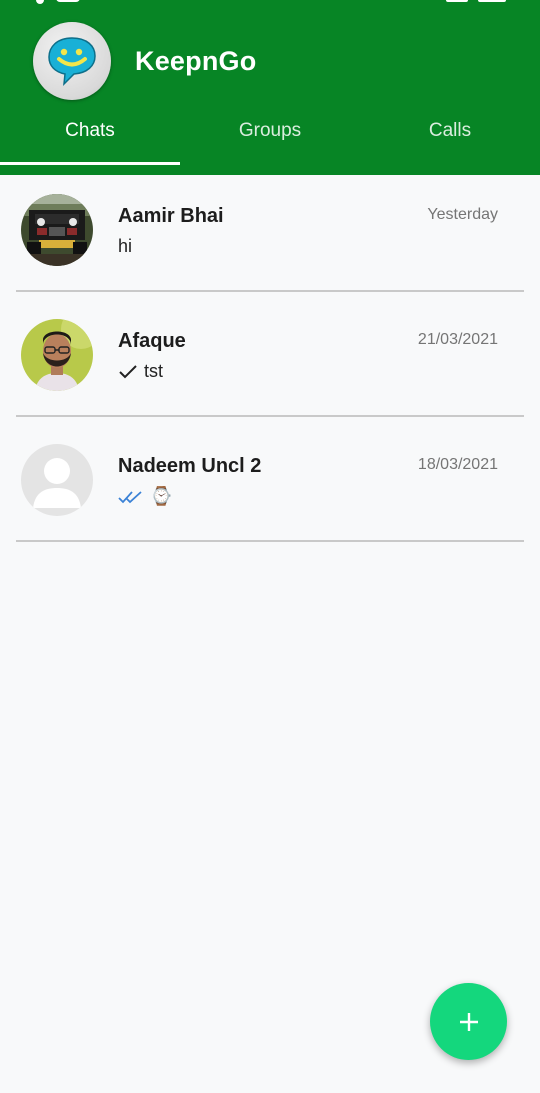 Image resolution: width=540 pixels, height=1093 pixels. I want to click on chat-time: 18/03/2021, so click(457, 464).